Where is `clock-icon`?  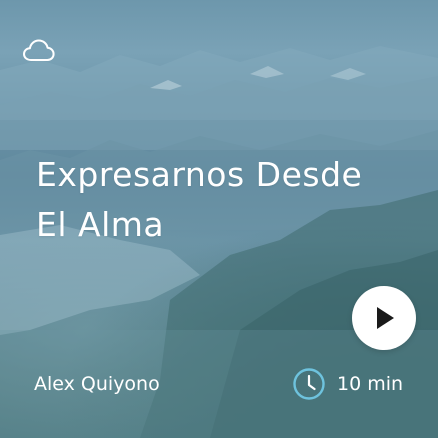
clock-icon is located at coordinates (309, 384).